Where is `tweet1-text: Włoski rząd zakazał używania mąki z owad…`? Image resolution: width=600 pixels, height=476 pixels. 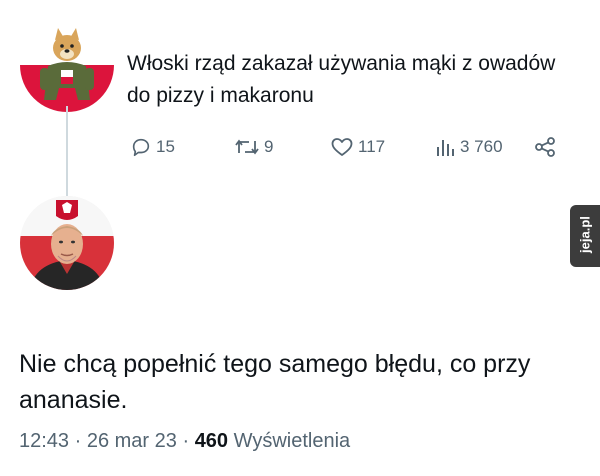
tweet1-text: Włoski rząd zakazał używania mąki z owad… is located at coordinates (341, 79).